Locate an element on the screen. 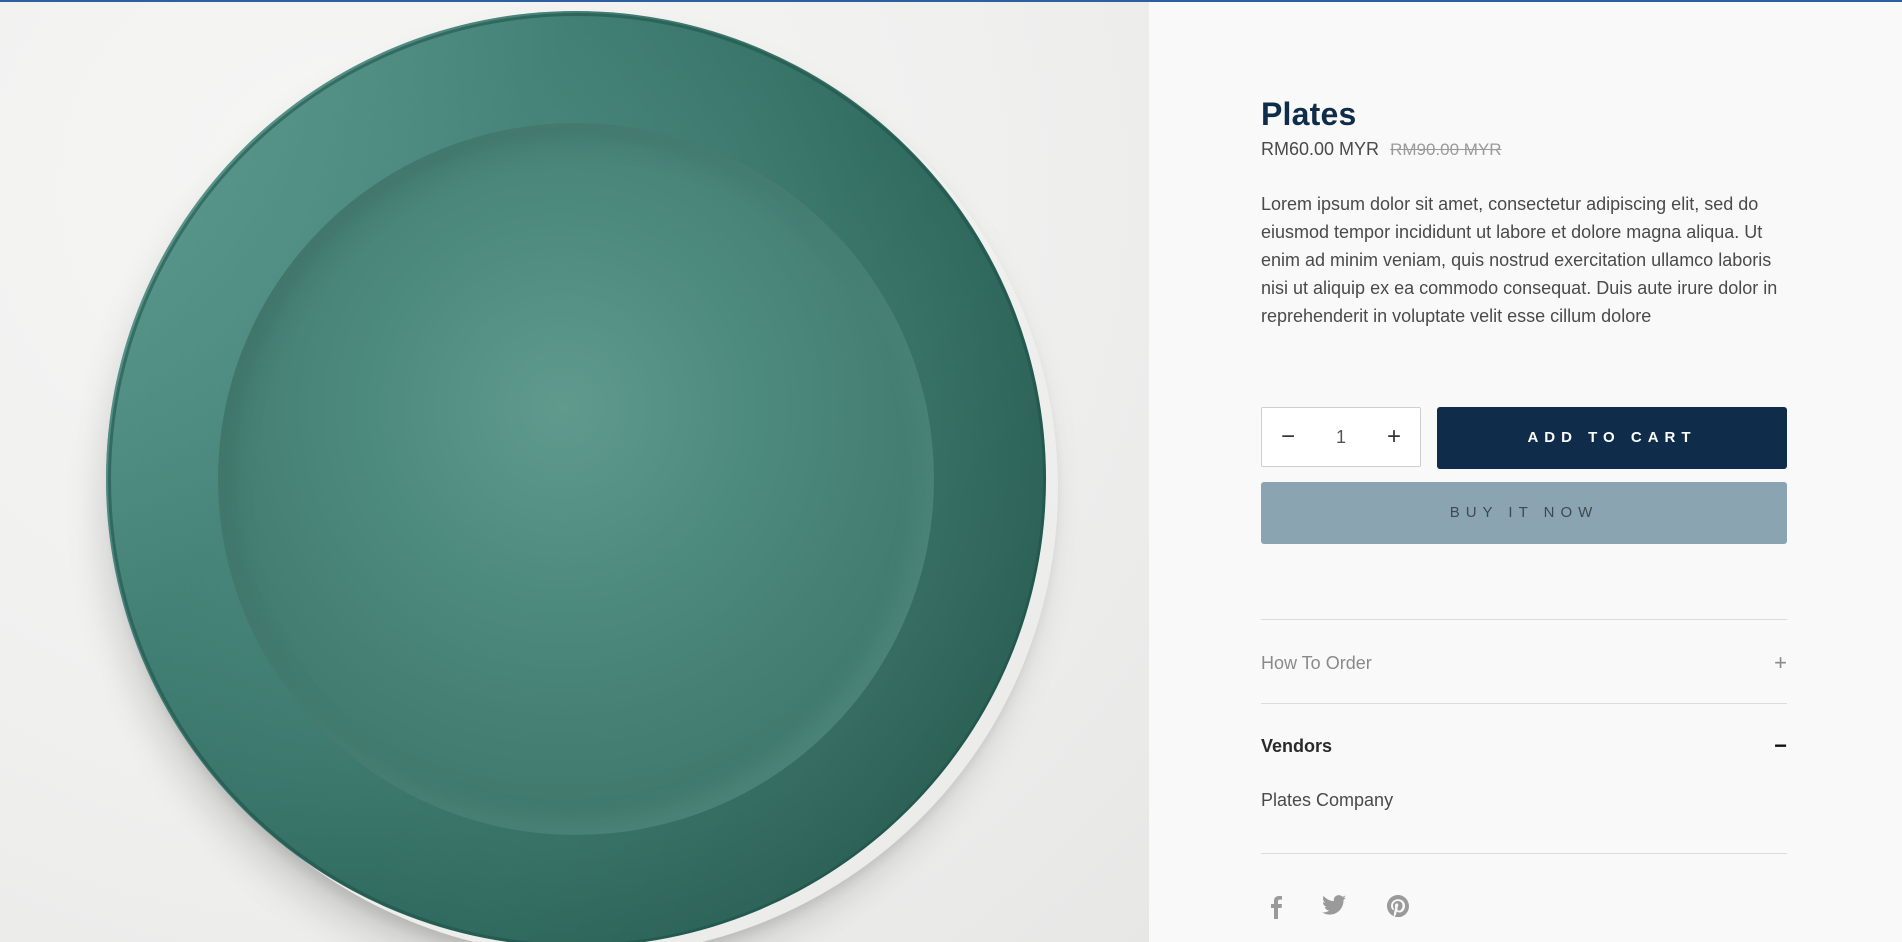  accordion-how-to-order-label: How To Order is located at coordinates (1316, 663).